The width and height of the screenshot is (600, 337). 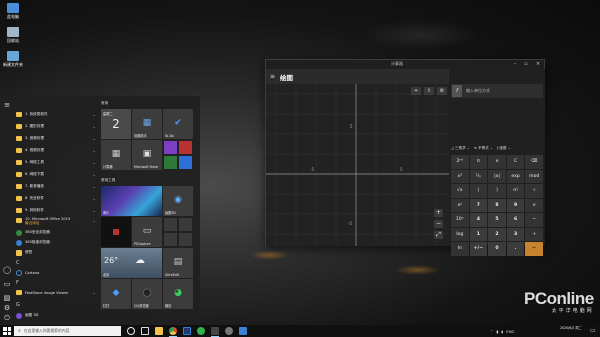 What do you see at coordinates (478, 176) in the screenshot?
I see `key-reciprocal: ¹/ₓ` at bounding box center [478, 176].